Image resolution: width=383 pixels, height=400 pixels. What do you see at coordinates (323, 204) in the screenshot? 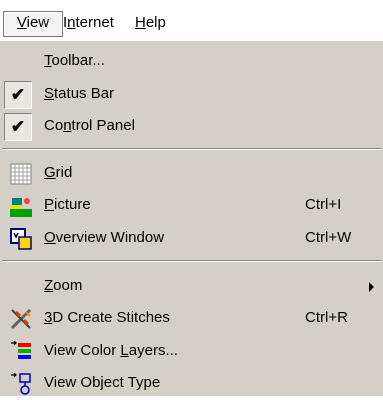
I see `shortcut-label: Ctrl+I` at bounding box center [323, 204].